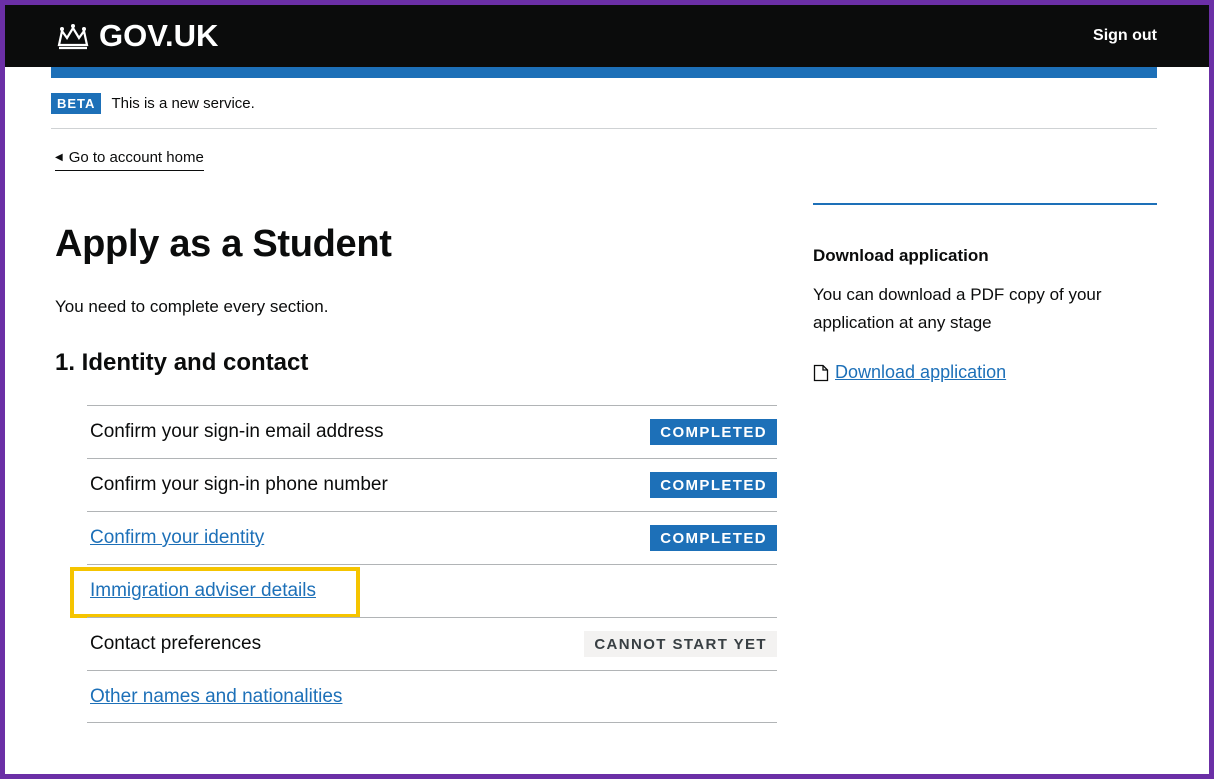 This screenshot has width=1214, height=779. I want to click on back-link-text: Go to account home, so click(136, 157).